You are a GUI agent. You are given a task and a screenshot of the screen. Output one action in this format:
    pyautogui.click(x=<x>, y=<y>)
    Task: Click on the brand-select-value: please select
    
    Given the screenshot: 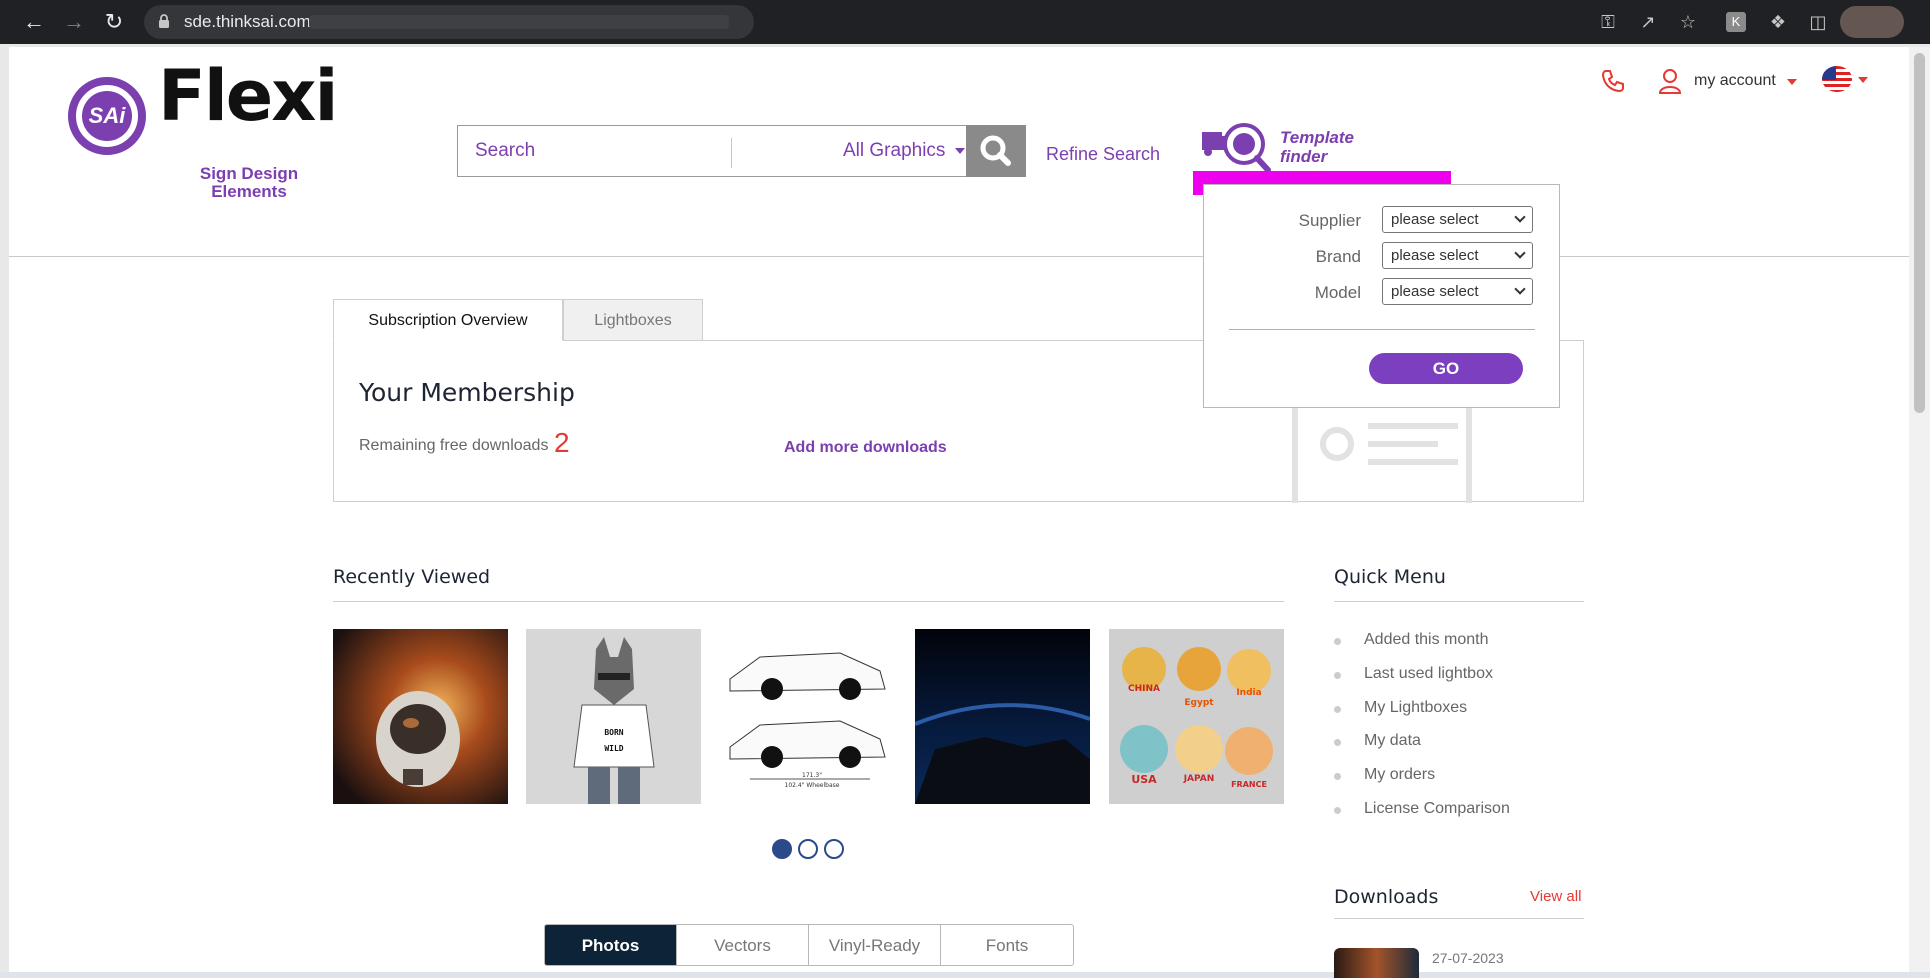 What is the action you would take?
    pyautogui.click(x=1435, y=255)
    